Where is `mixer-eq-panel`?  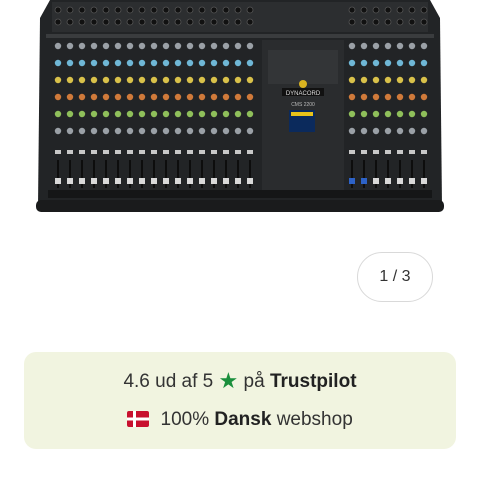 mixer-eq-panel is located at coordinates (303, 67).